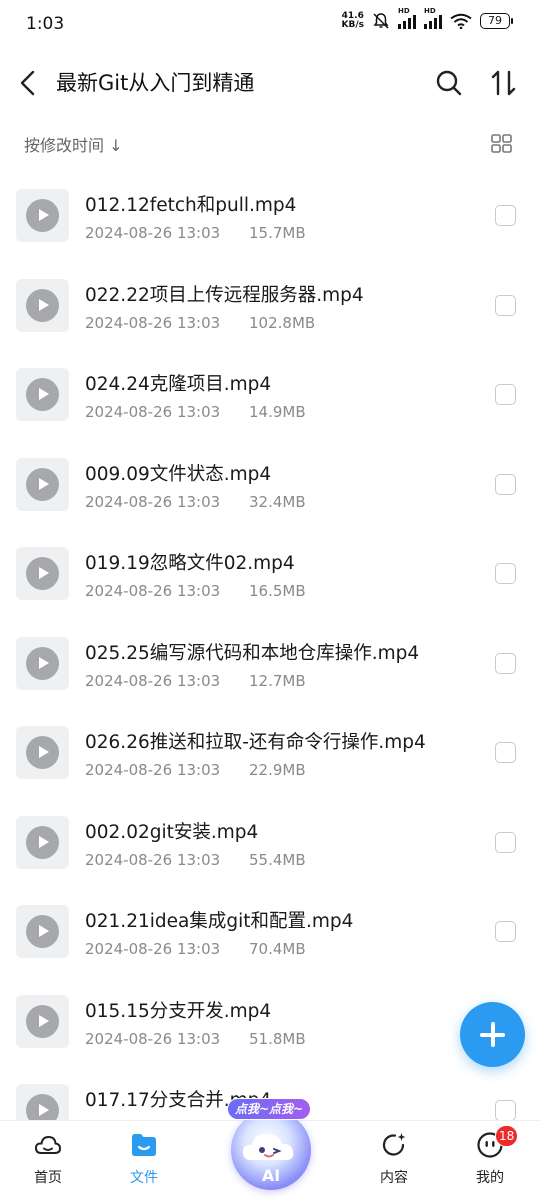 This screenshot has height=1200, width=540. I want to click on app-header: 最新Git从入门到精通, so click(270, 83).